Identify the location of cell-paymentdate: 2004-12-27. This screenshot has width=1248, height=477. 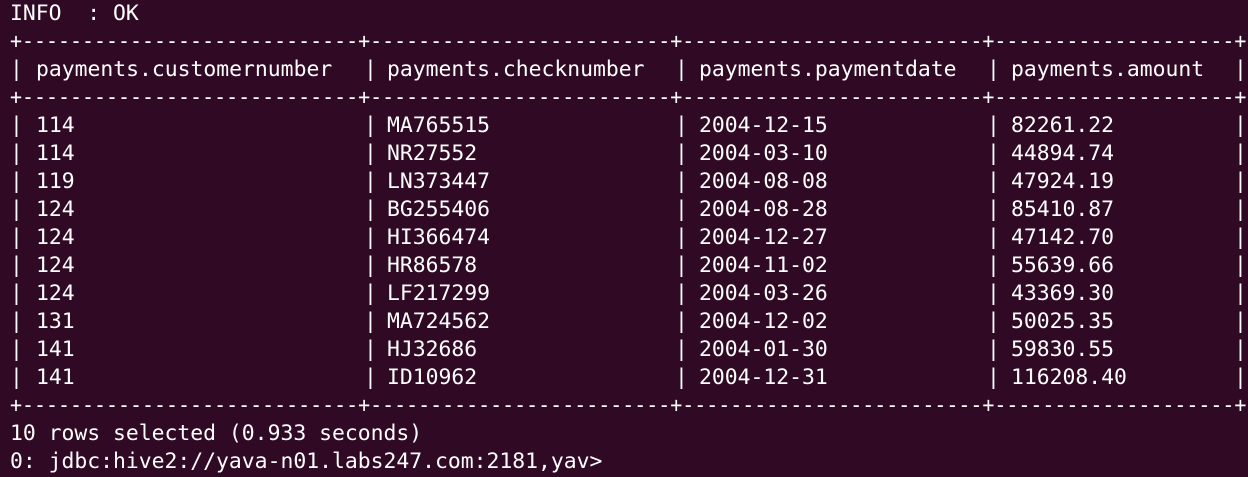
(763, 237).